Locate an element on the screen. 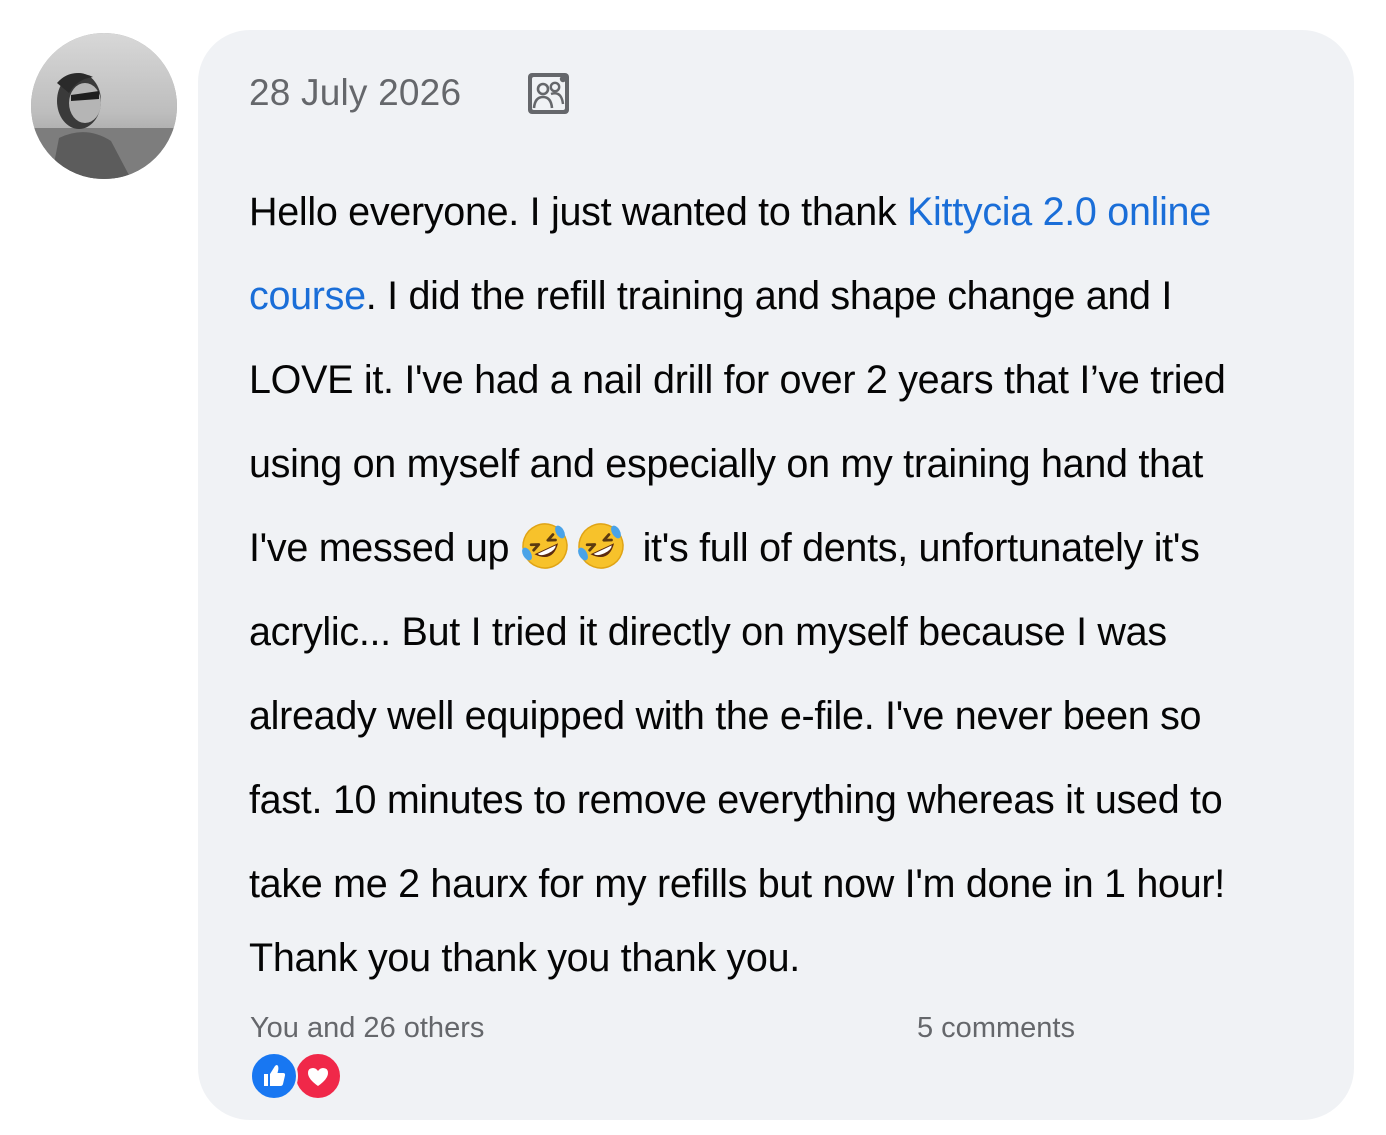  love-icon is located at coordinates (318, 1076).